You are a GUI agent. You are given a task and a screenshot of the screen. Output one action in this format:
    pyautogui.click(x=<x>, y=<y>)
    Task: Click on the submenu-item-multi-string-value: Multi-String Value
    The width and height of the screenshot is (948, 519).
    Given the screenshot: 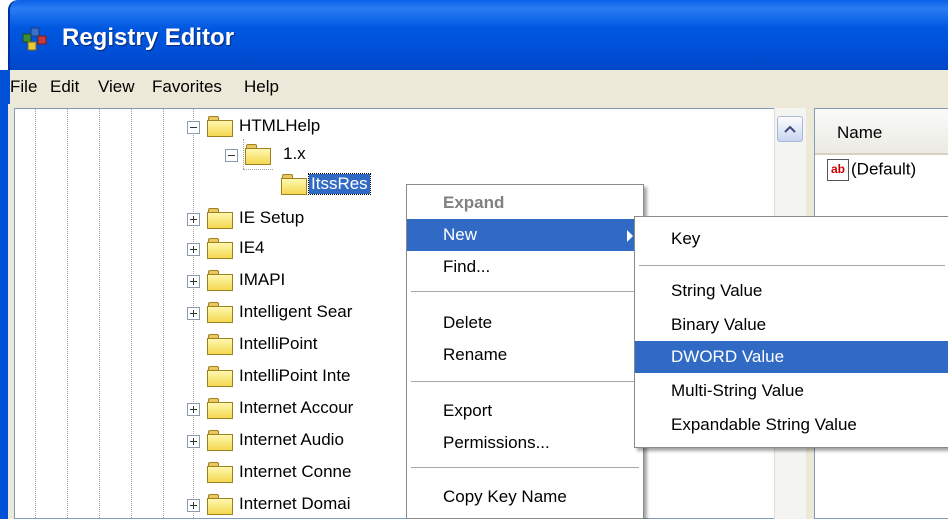 What is the action you would take?
    pyautogui.click(x=791, y=391)
    